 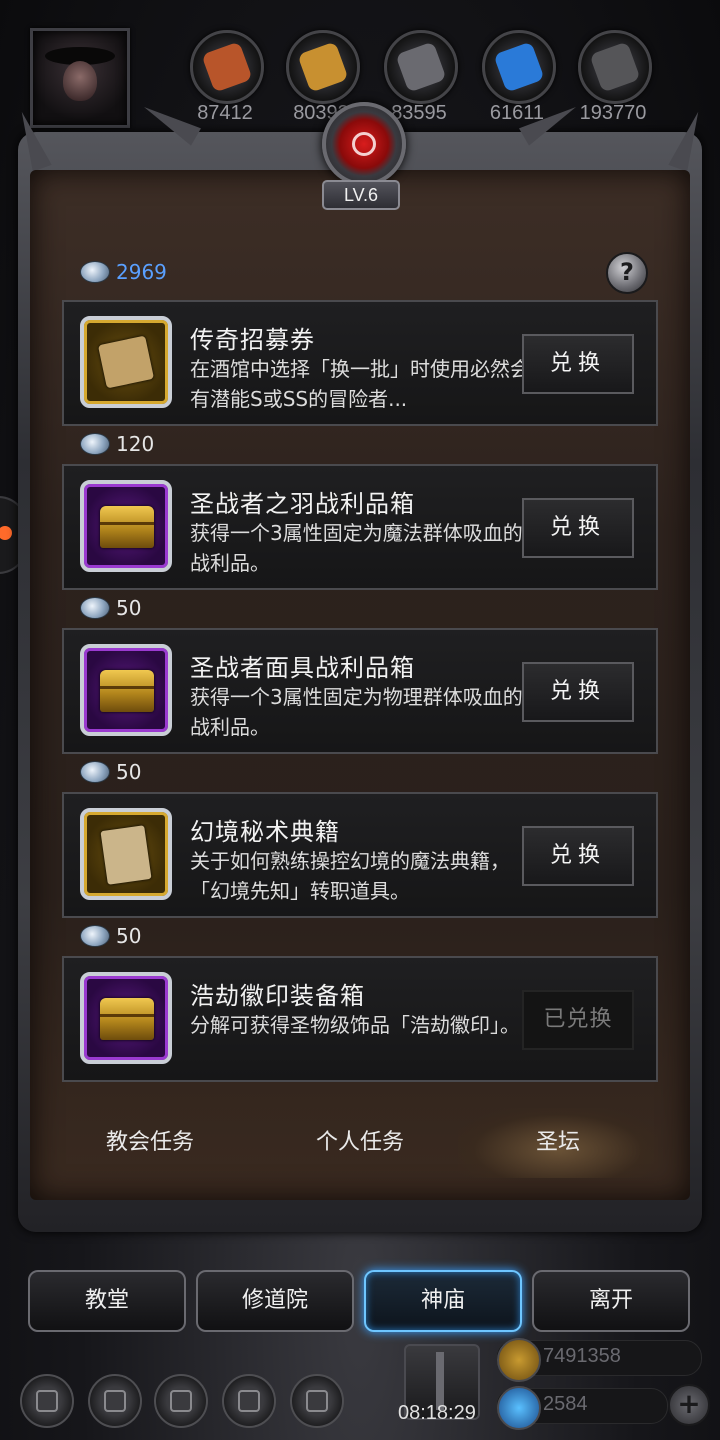 What do you see at coordinates (317, 1401) in the screenshot?
I see `mail-icon` at bounding box center [317, 1401].